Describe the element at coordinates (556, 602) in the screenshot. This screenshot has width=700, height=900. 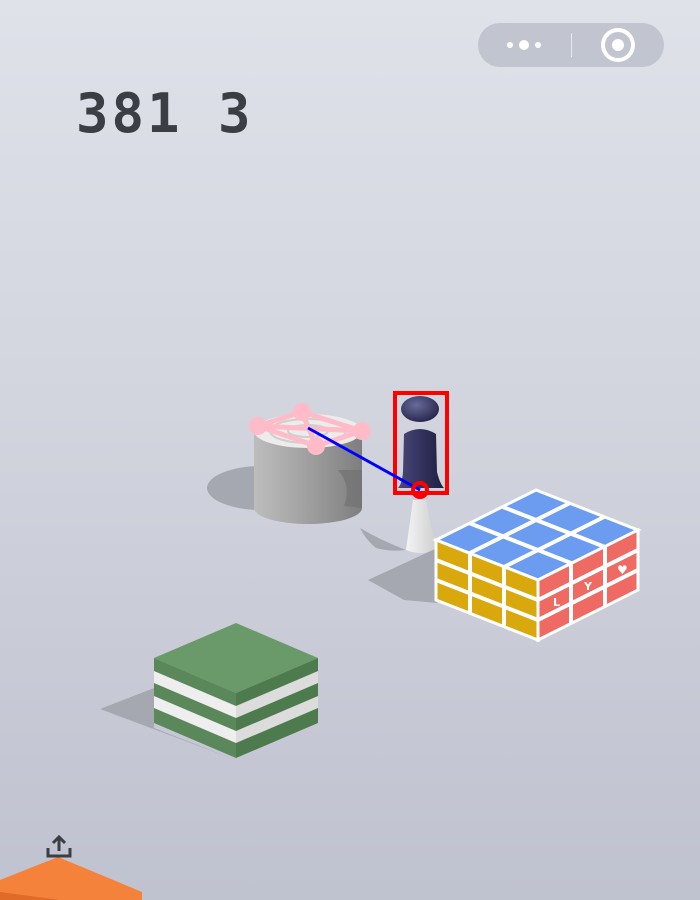
I see `rubik-face-letter-l: L` at that location.